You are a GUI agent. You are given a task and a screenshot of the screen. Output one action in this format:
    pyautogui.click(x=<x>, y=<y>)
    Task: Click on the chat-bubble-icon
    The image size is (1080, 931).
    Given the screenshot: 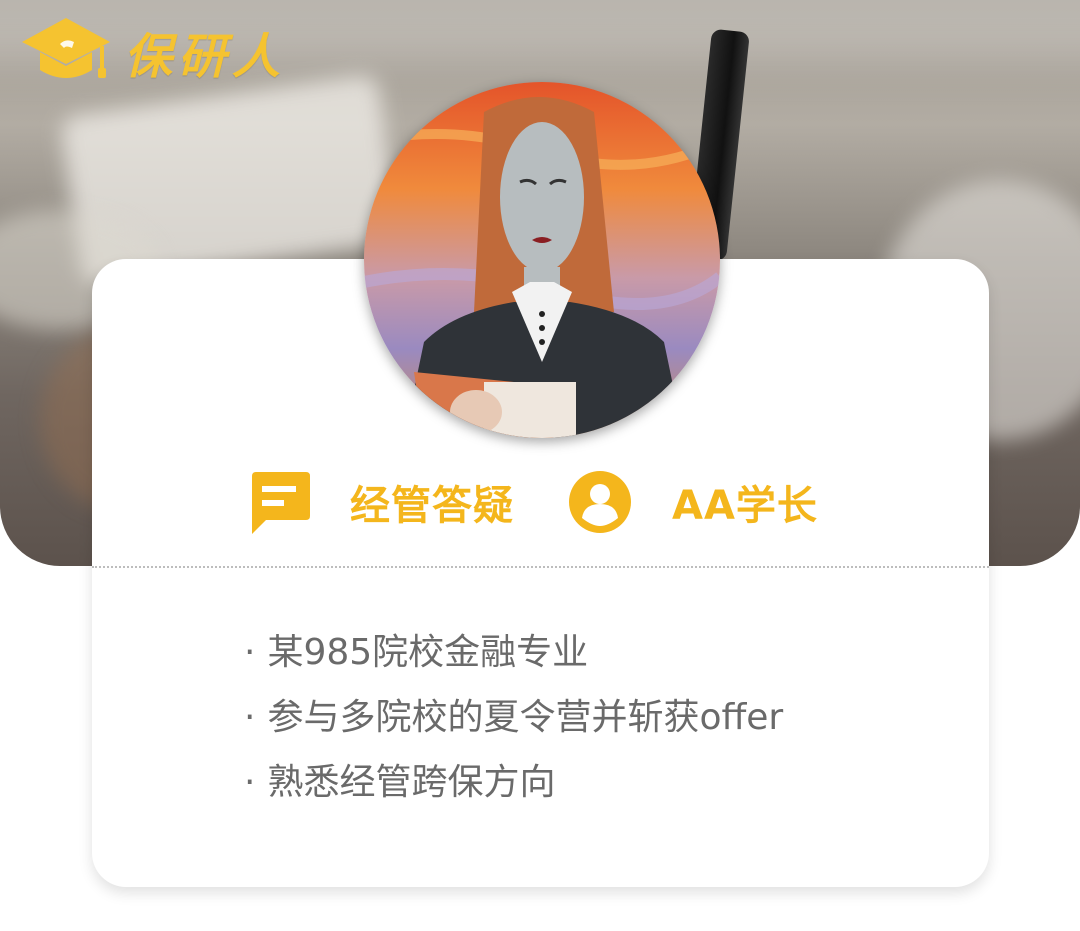 What is the action you would take?
    pyautogui.click(x=280, y=502)
    